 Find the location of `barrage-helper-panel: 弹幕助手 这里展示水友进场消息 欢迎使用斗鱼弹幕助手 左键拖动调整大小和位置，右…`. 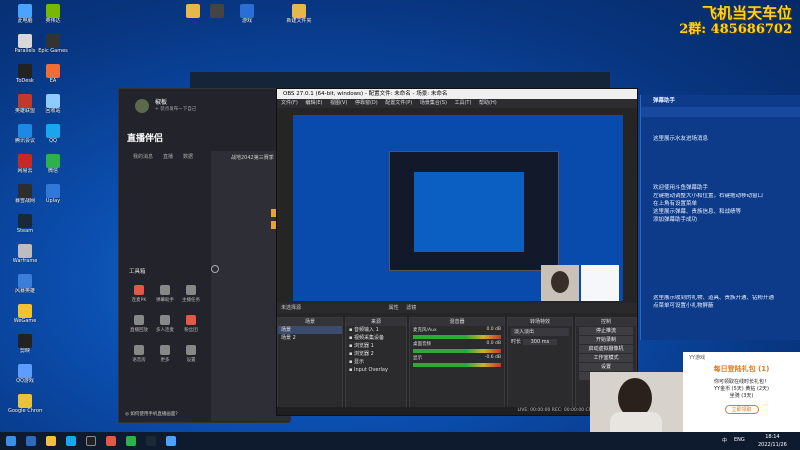

barrage-helper-panel: 弹幕助手 这里展示水友进场消息 欢迎使用斗鱼弹幕助手 左键拖动调整大小和位置，右… is located at coordinates (720, 217).